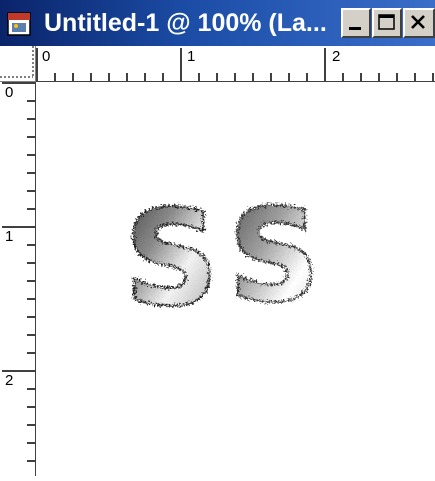  I want to click on ruler-label-1-v: 1, so click(9, 236).